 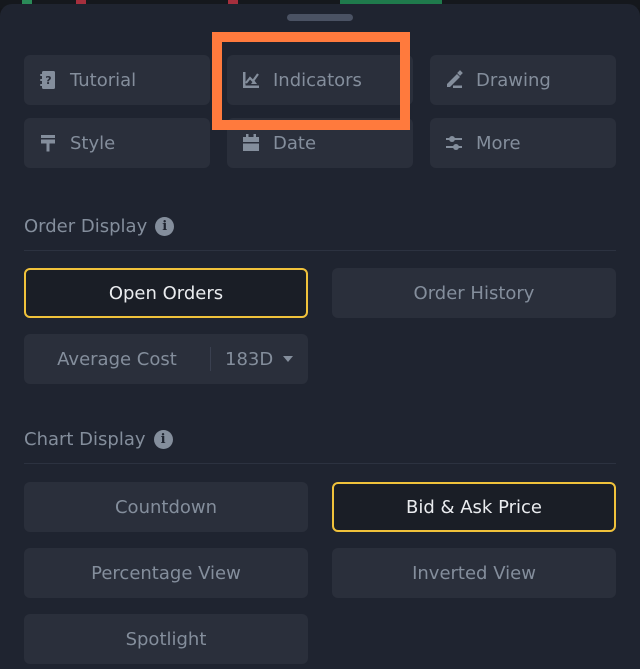 What do you see at coordinates (85, 439) in the screenshot?
I see `chart-display-title: Chart Display` at bounding box center [85, 439].